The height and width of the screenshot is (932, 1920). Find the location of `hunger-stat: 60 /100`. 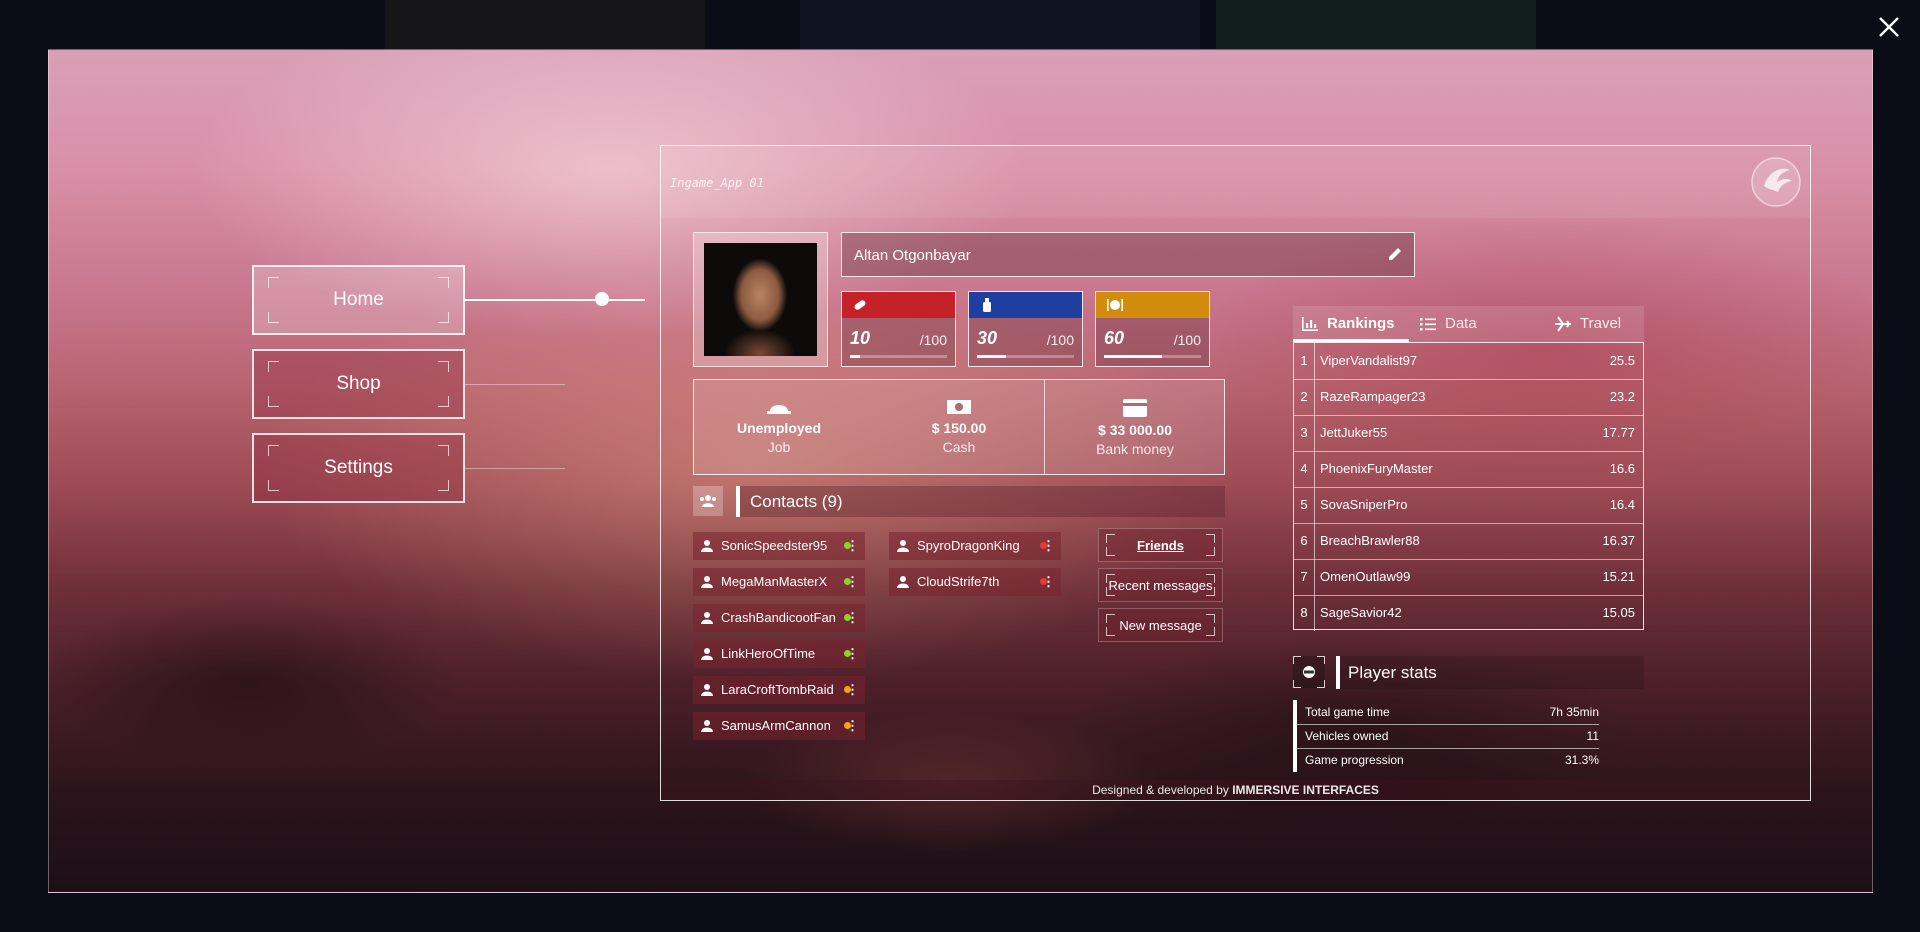

hunger-stat: 60 /100 is located at coordinates (1152, 329).